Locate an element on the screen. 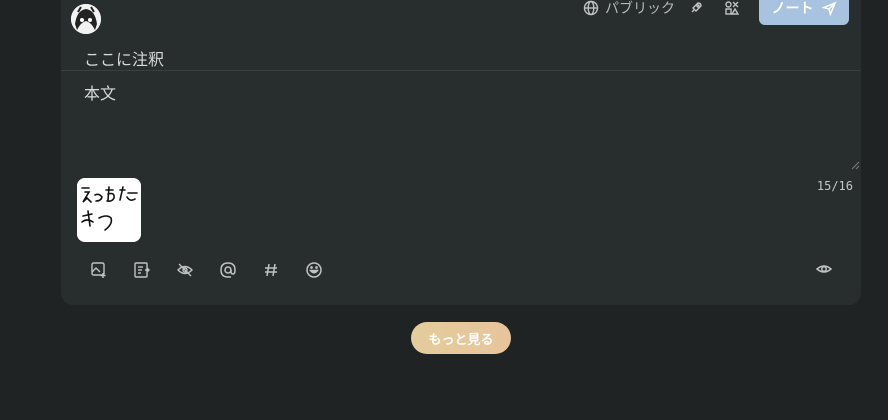  mention-icon is located at coordinates (228, 270).